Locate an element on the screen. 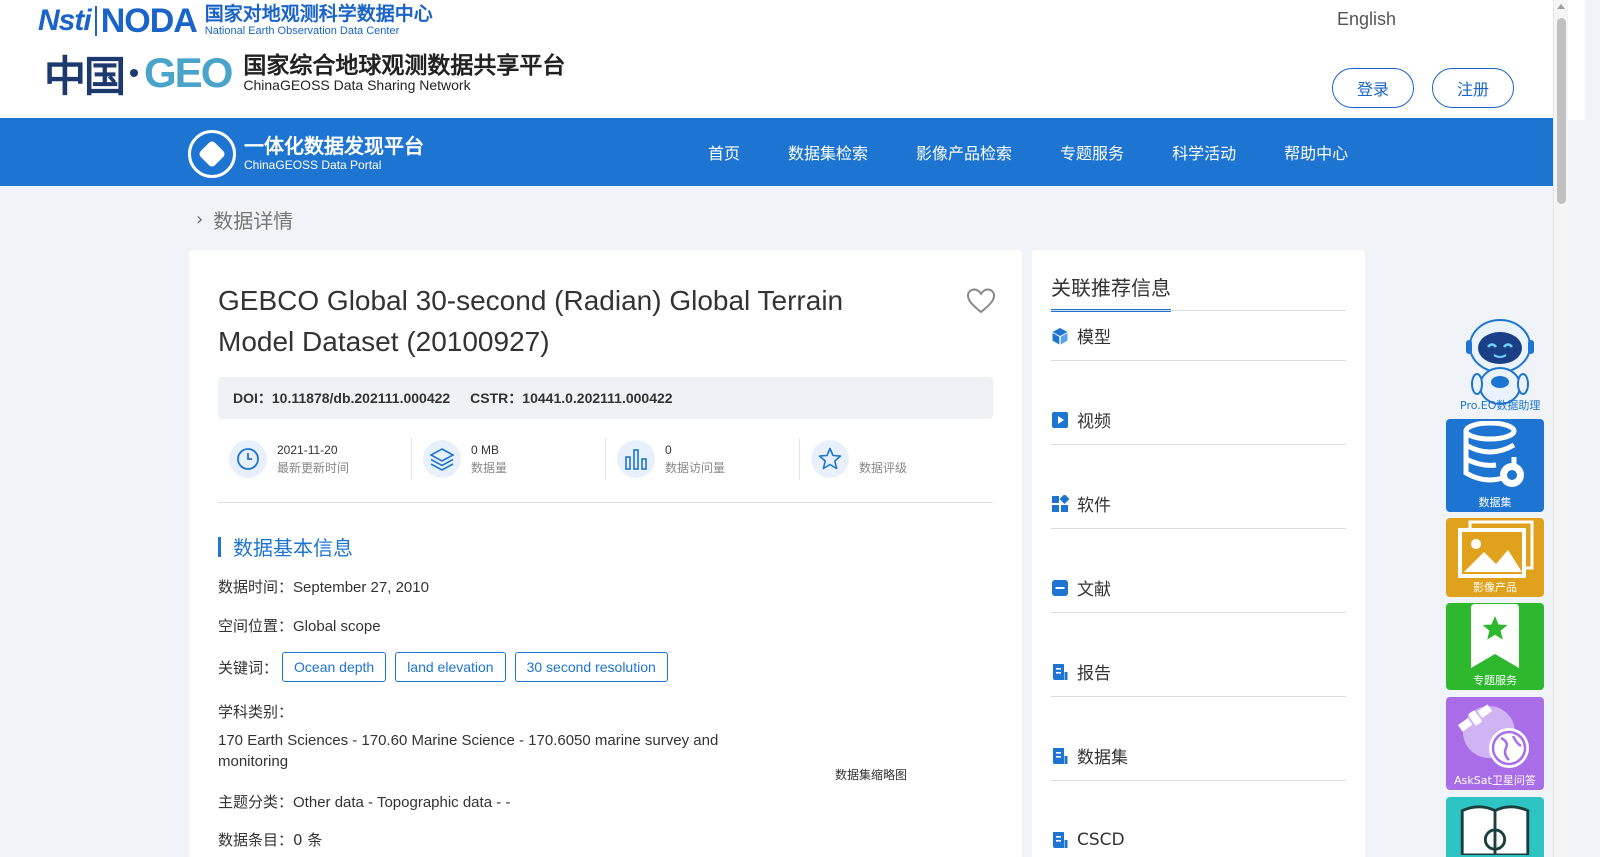 The image size is (1600, 857). image-gallery-icon is located at coordinates (1495, 548).